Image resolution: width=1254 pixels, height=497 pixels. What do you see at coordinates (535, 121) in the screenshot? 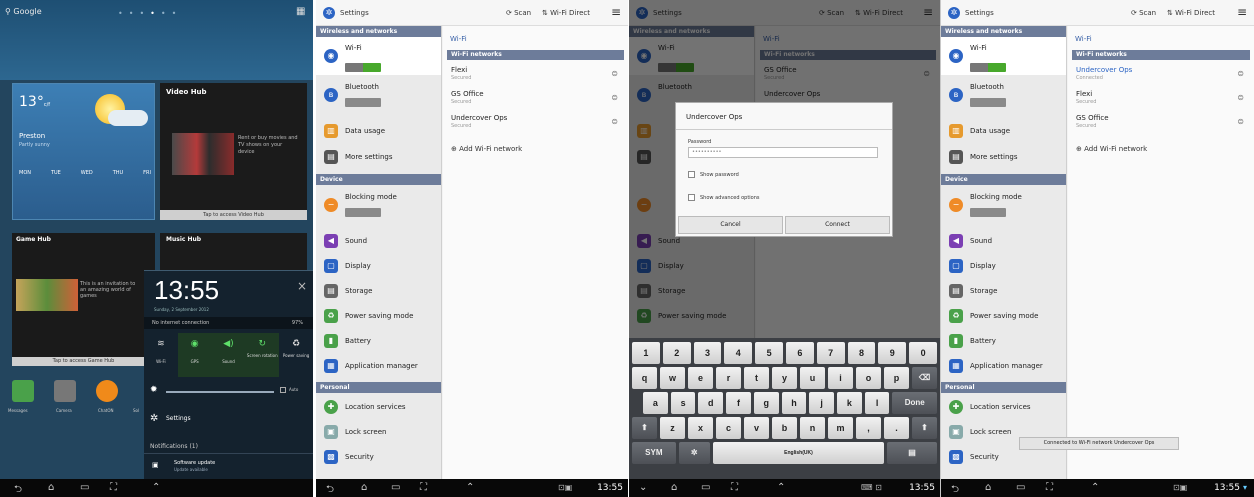
I see `network-item: Undercover Ops Secured ⊜` at bounding box center [535, 121].